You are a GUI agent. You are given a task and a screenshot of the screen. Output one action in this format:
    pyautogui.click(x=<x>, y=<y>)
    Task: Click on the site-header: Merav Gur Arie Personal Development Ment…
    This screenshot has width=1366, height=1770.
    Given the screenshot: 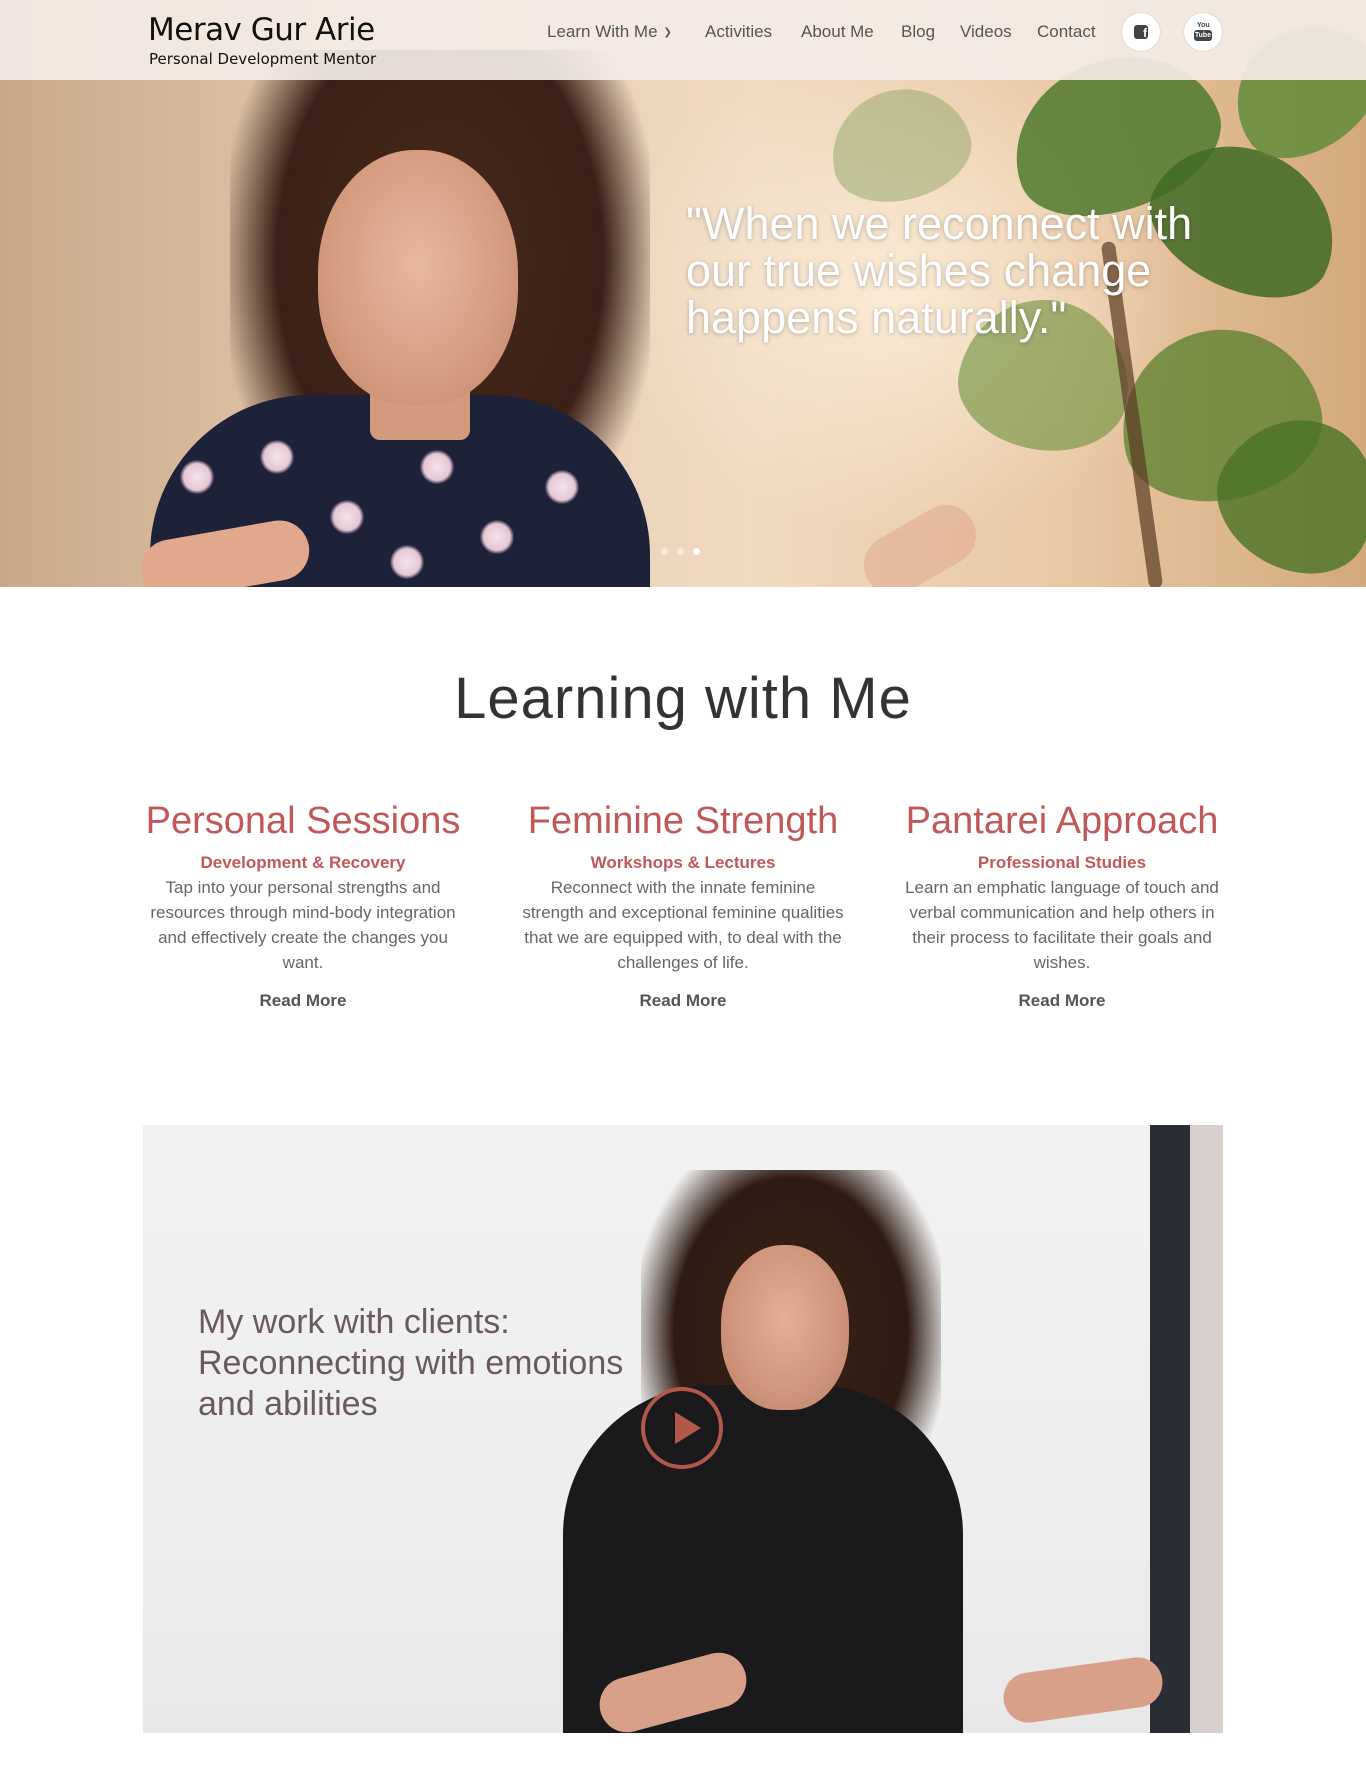 What is the action you would take?
    pyautogui.click(x=683, y=40)
    